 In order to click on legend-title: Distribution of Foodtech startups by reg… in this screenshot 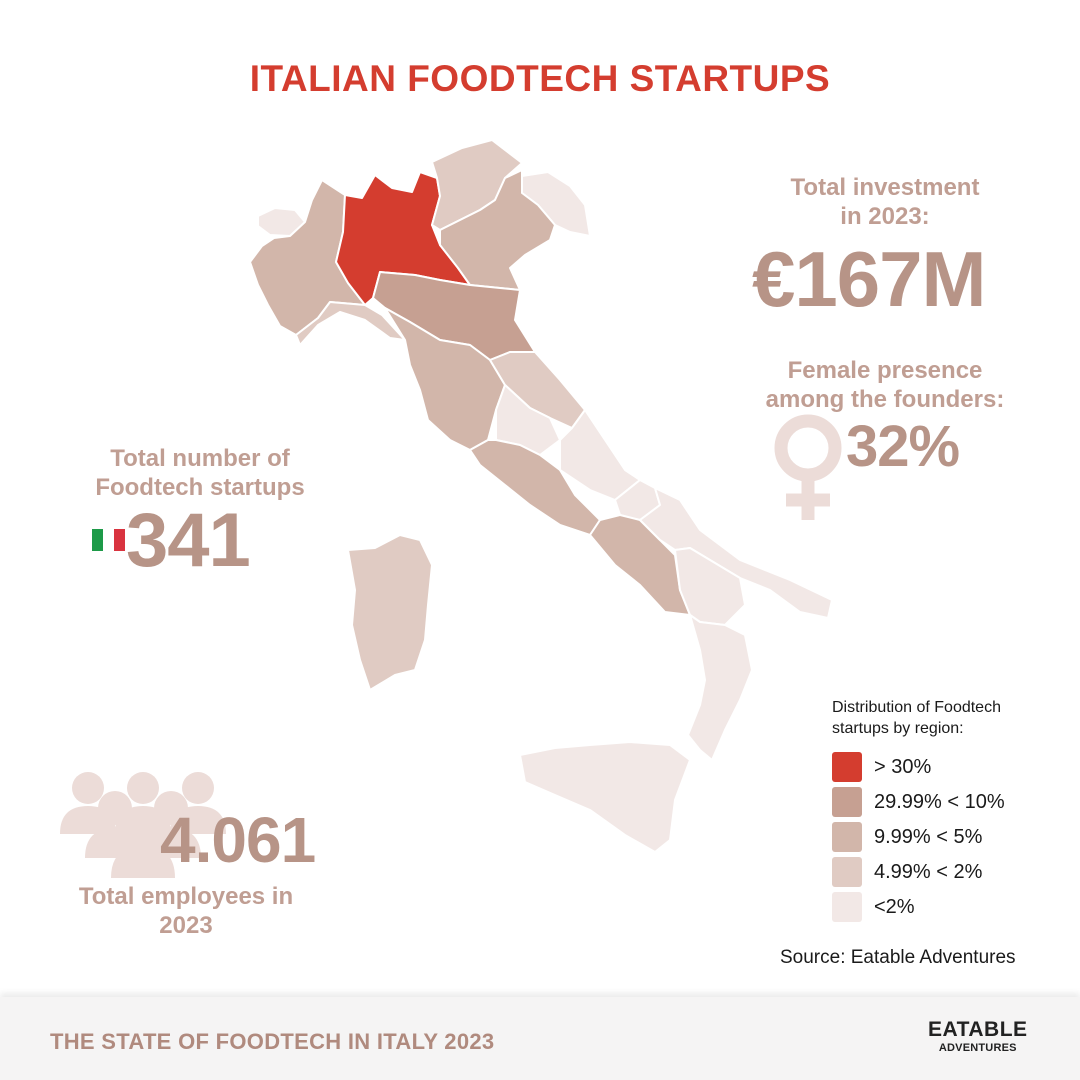, I will do `click(916, 718)`.